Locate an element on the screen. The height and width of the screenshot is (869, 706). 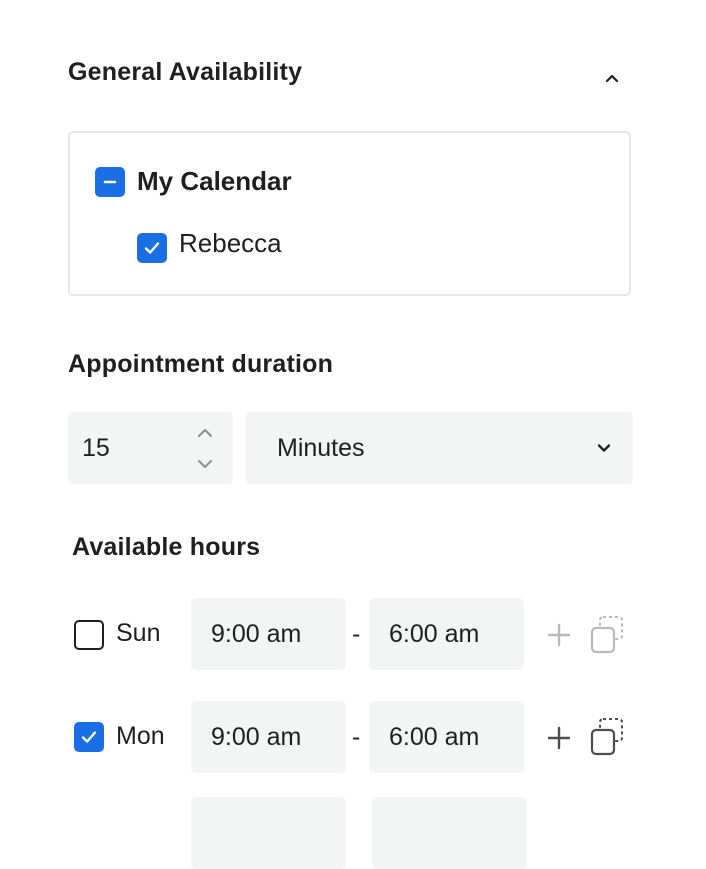
add-time-slot-button-sun is located at coordinates (559, 635).